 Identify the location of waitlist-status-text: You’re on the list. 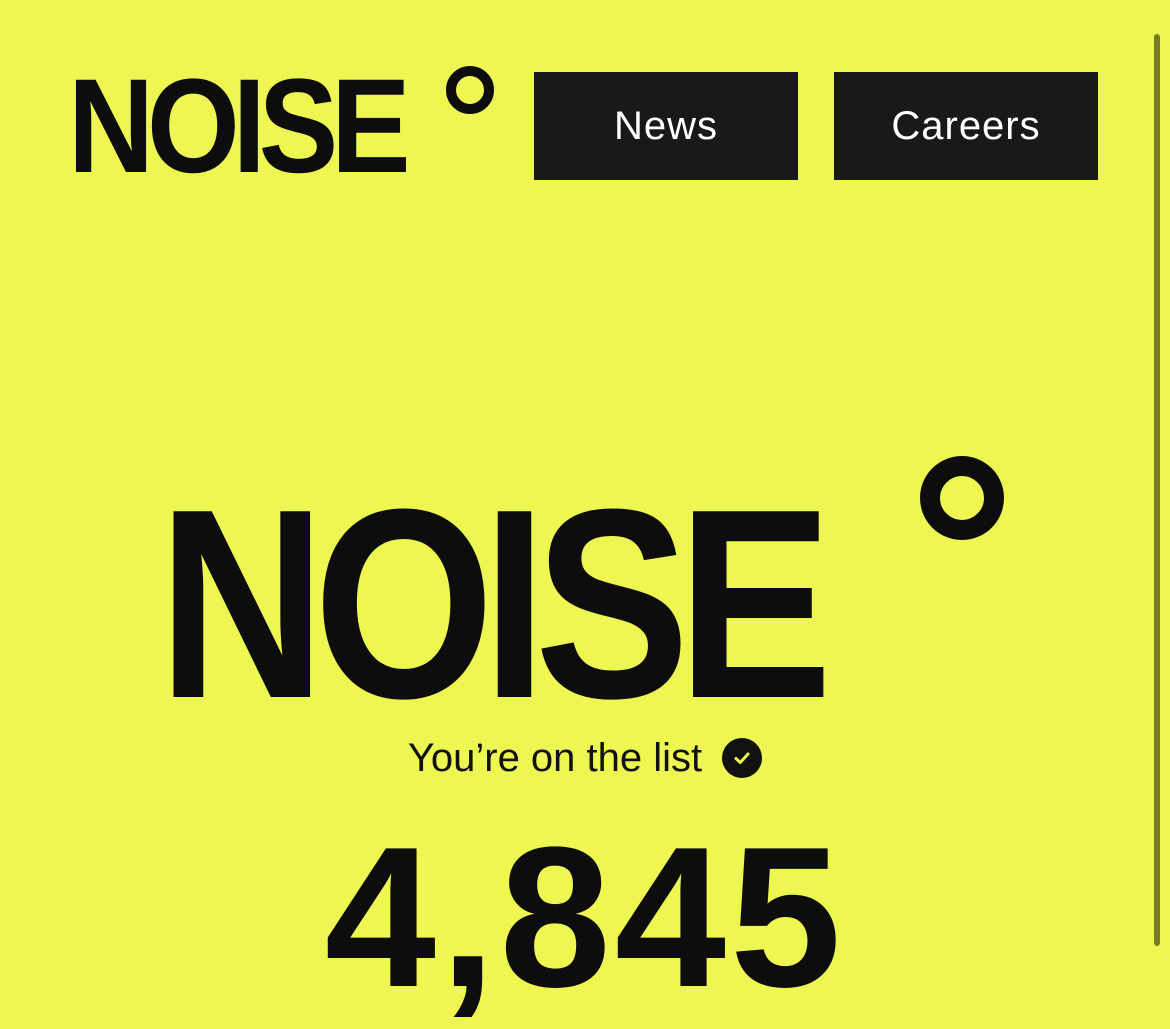
(555, 757).